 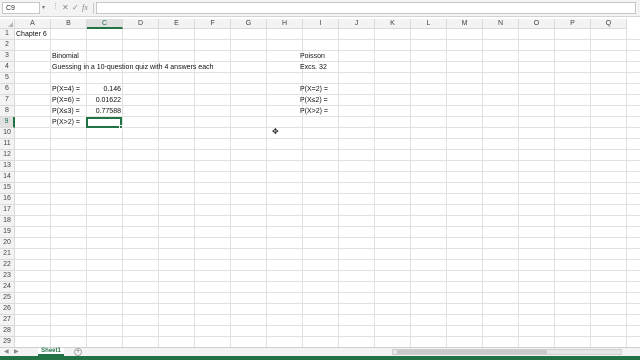 What do you see at coordinates (313, 67) in the screenshot?
I see `cell-i4: Excs. 32` at bounding box center [313, 67].